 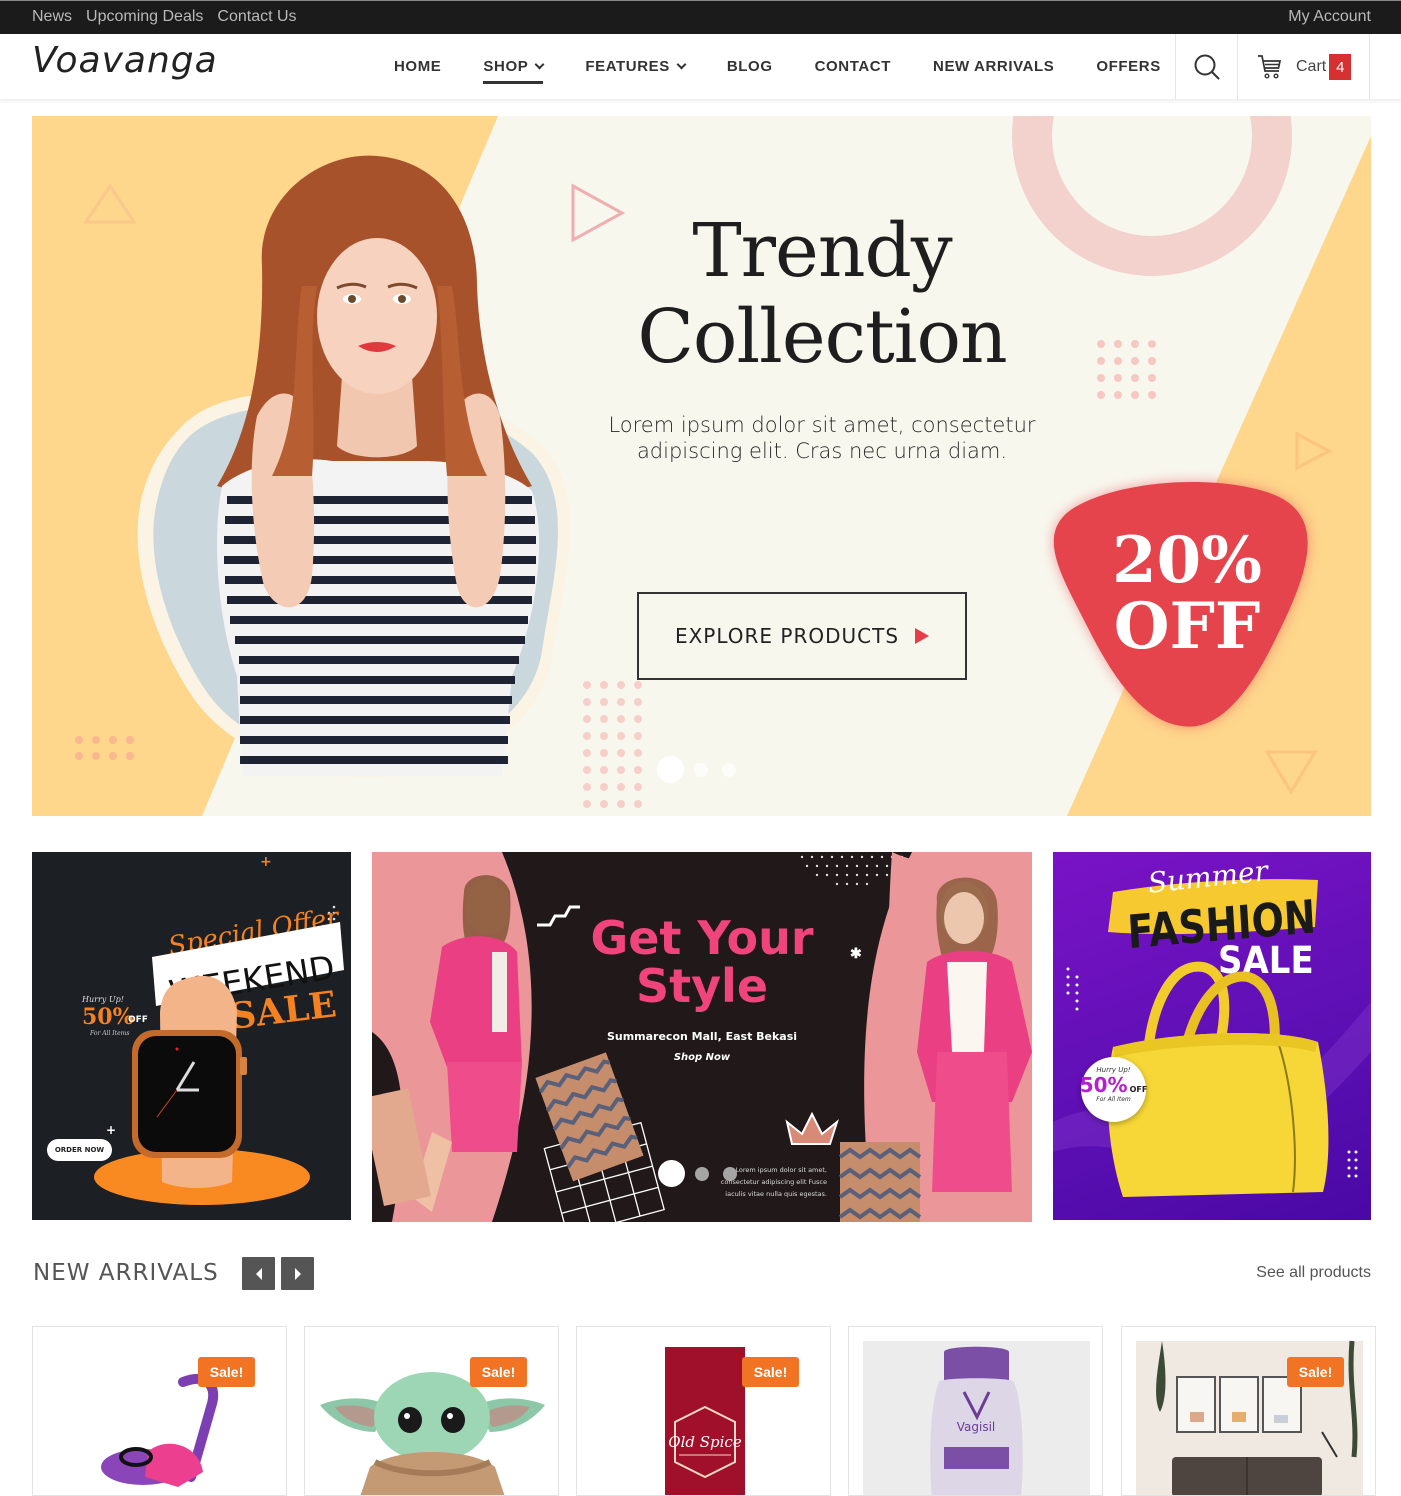 I want to click on discount-off: OFF, so click(x=1187, y=626).